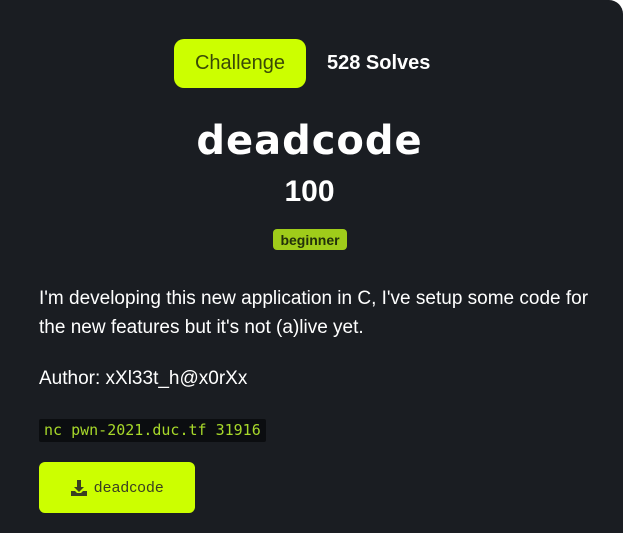 Image resolution: width=623 pixels, height=533 pixels. I want to click on solves-count: 528 Solves, so click(379, 63).